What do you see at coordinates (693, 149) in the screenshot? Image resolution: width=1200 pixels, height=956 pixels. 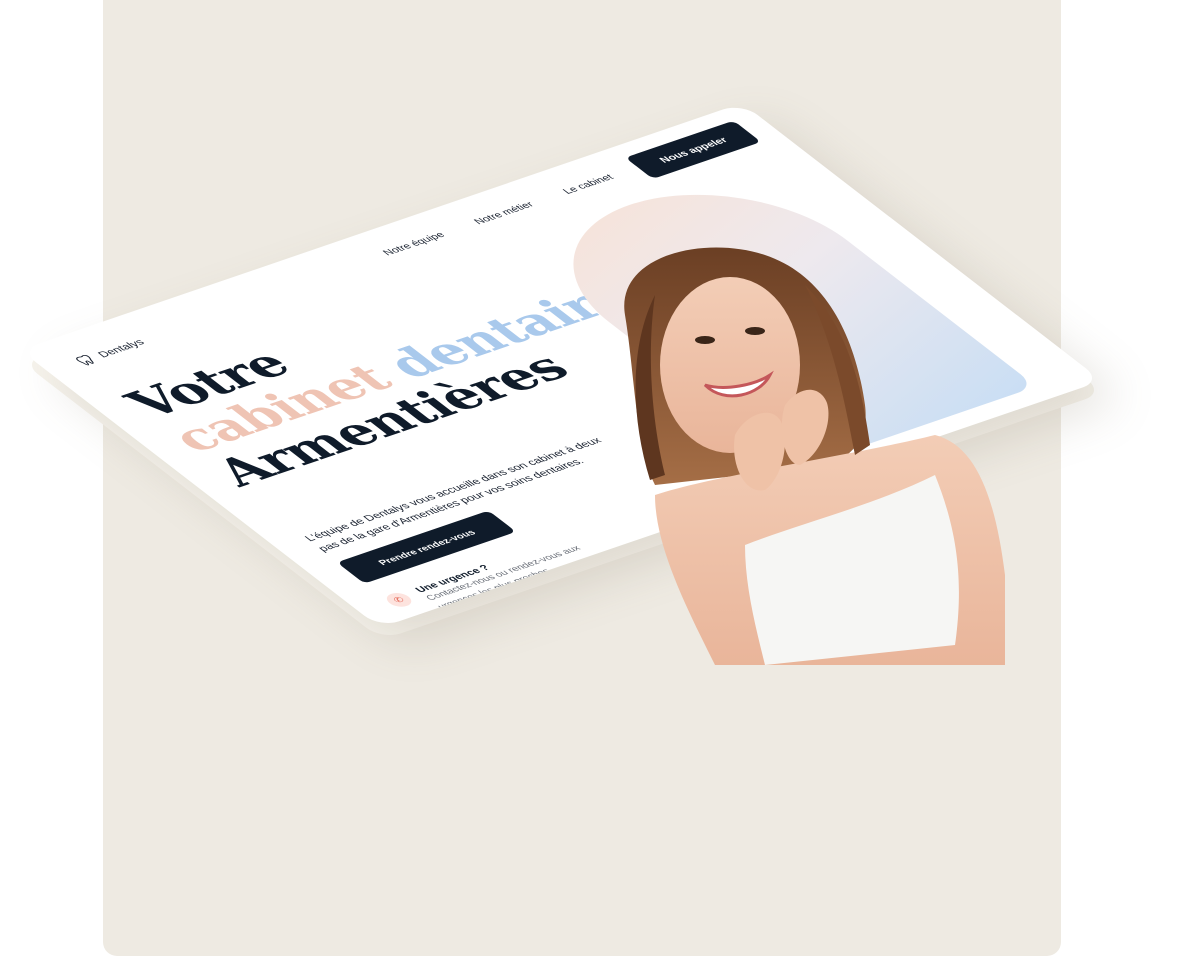 I see `call-button: Nous appeler` at bounding box center [693, 149].